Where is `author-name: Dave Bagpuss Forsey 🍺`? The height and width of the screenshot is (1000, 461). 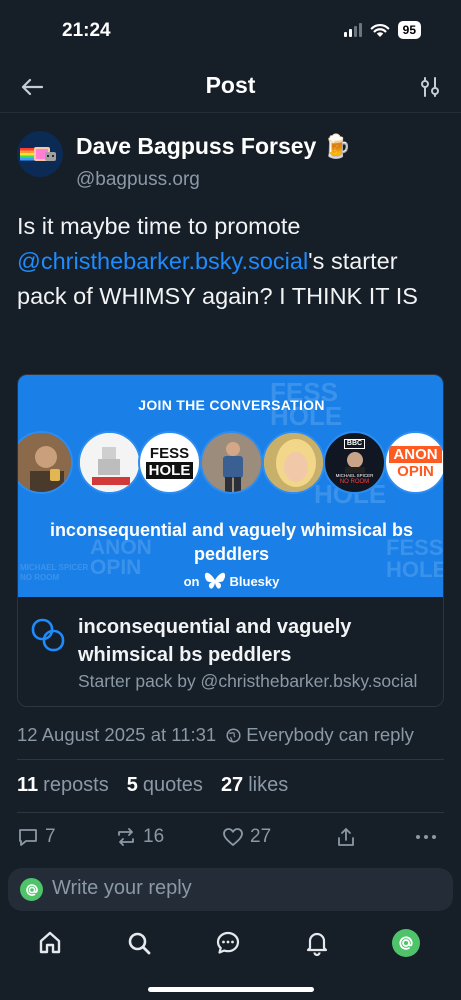 author-name: Dave Bagpuss Forsey 🍺 is located at coordinates (213, 146).